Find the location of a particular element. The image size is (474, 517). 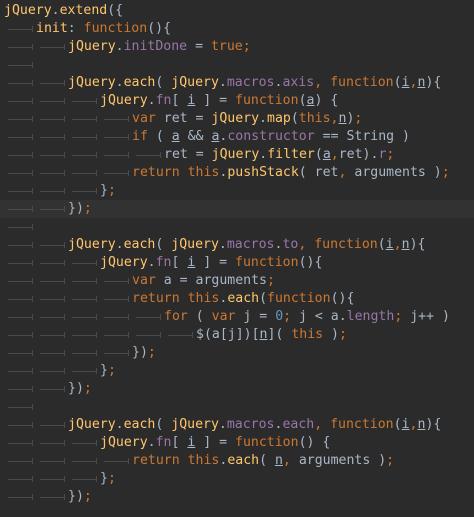

code-line: for ( var j = 0; j < a.length; j++ ) is located at coordinates (237, 317).